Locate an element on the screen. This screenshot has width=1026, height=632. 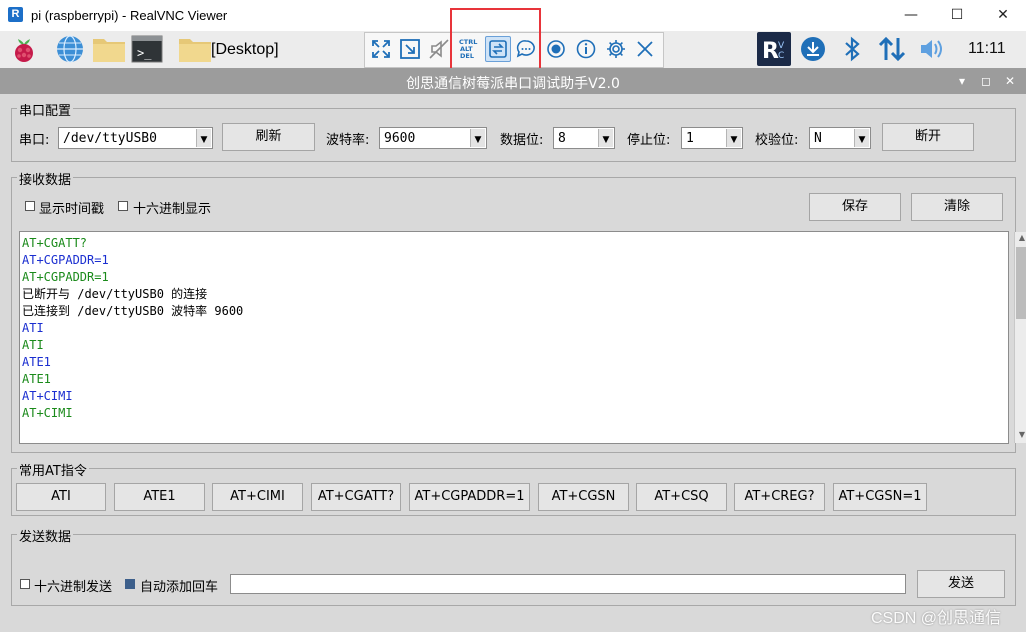
baud-label: 波特率: is located at coordinates (348, 140).